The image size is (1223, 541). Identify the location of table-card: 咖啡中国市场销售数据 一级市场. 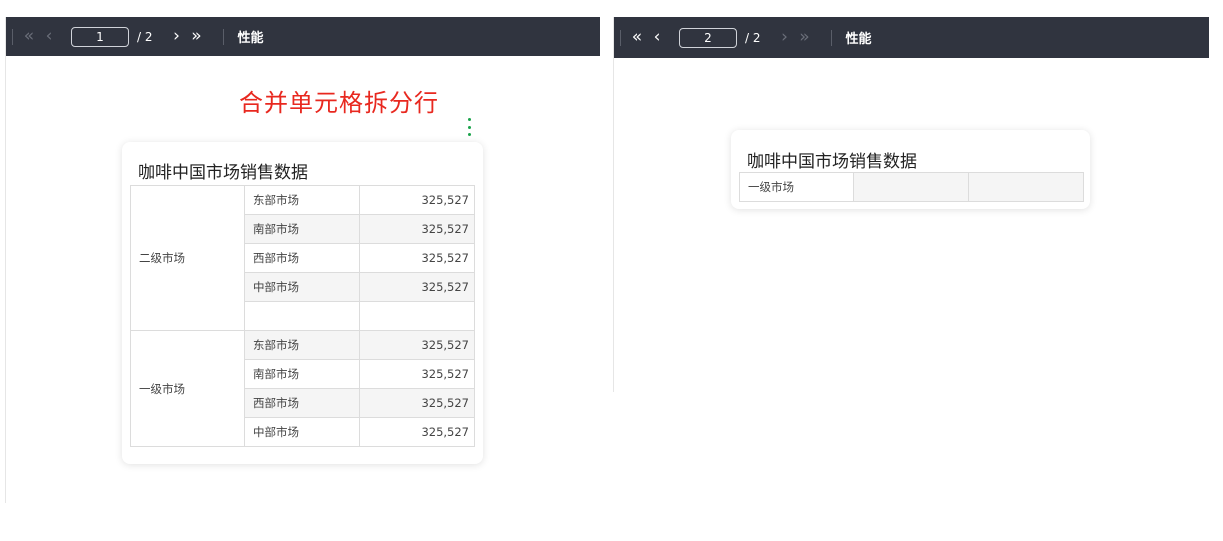
(910, 169).